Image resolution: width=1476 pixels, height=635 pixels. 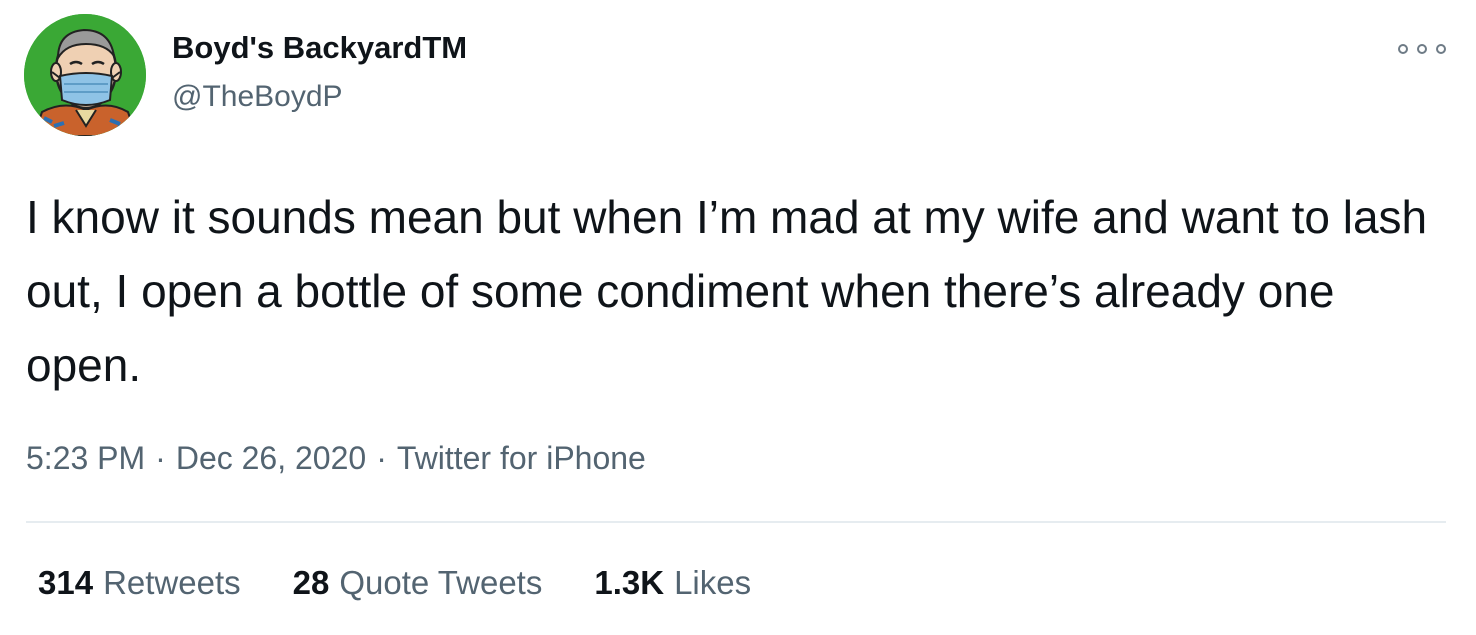 What do you see at coordinates (85, 458) in the screenshot?
I see `tweet-time: 5:23 PM` at bounding box center [85, 458].